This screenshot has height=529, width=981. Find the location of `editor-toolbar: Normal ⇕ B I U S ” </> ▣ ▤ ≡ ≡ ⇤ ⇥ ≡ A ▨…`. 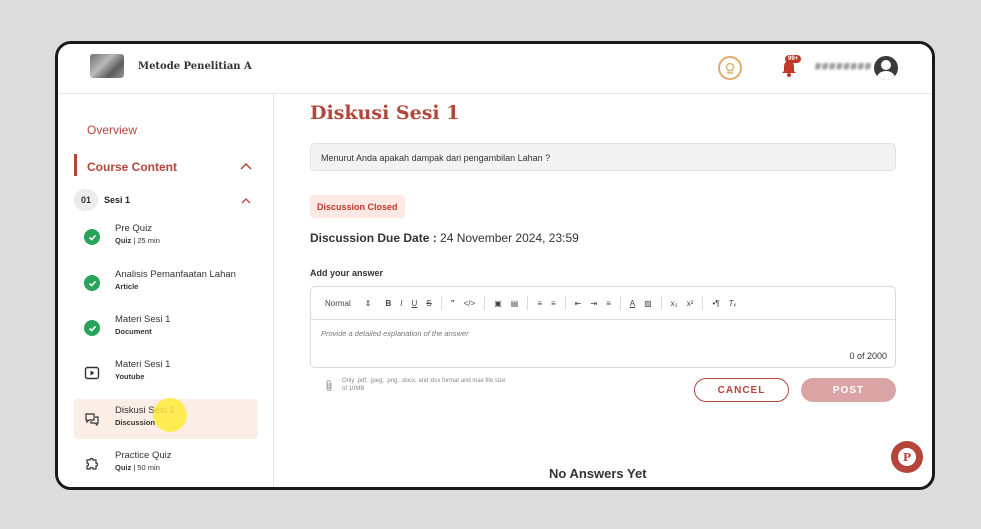

editor-toolbar: Normal ⇕ B I U S ” </> ▣ ▤ ≡ ≡ ⇤ ⇥ ≡ A ▨… is located at coordinates (603, 303).